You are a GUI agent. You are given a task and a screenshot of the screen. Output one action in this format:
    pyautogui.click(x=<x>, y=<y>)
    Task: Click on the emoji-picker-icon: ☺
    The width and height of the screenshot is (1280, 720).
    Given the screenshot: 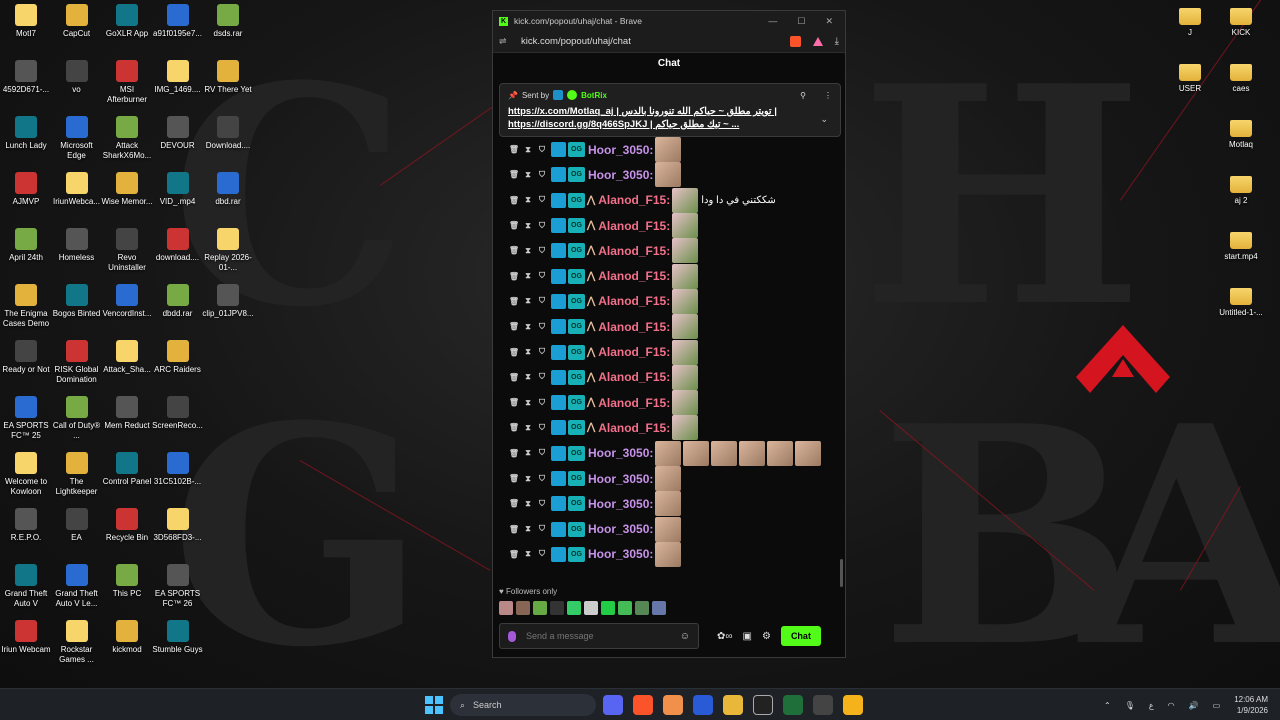 What is the action you would take?
    pyautogui.click(x=685, y=636)
    